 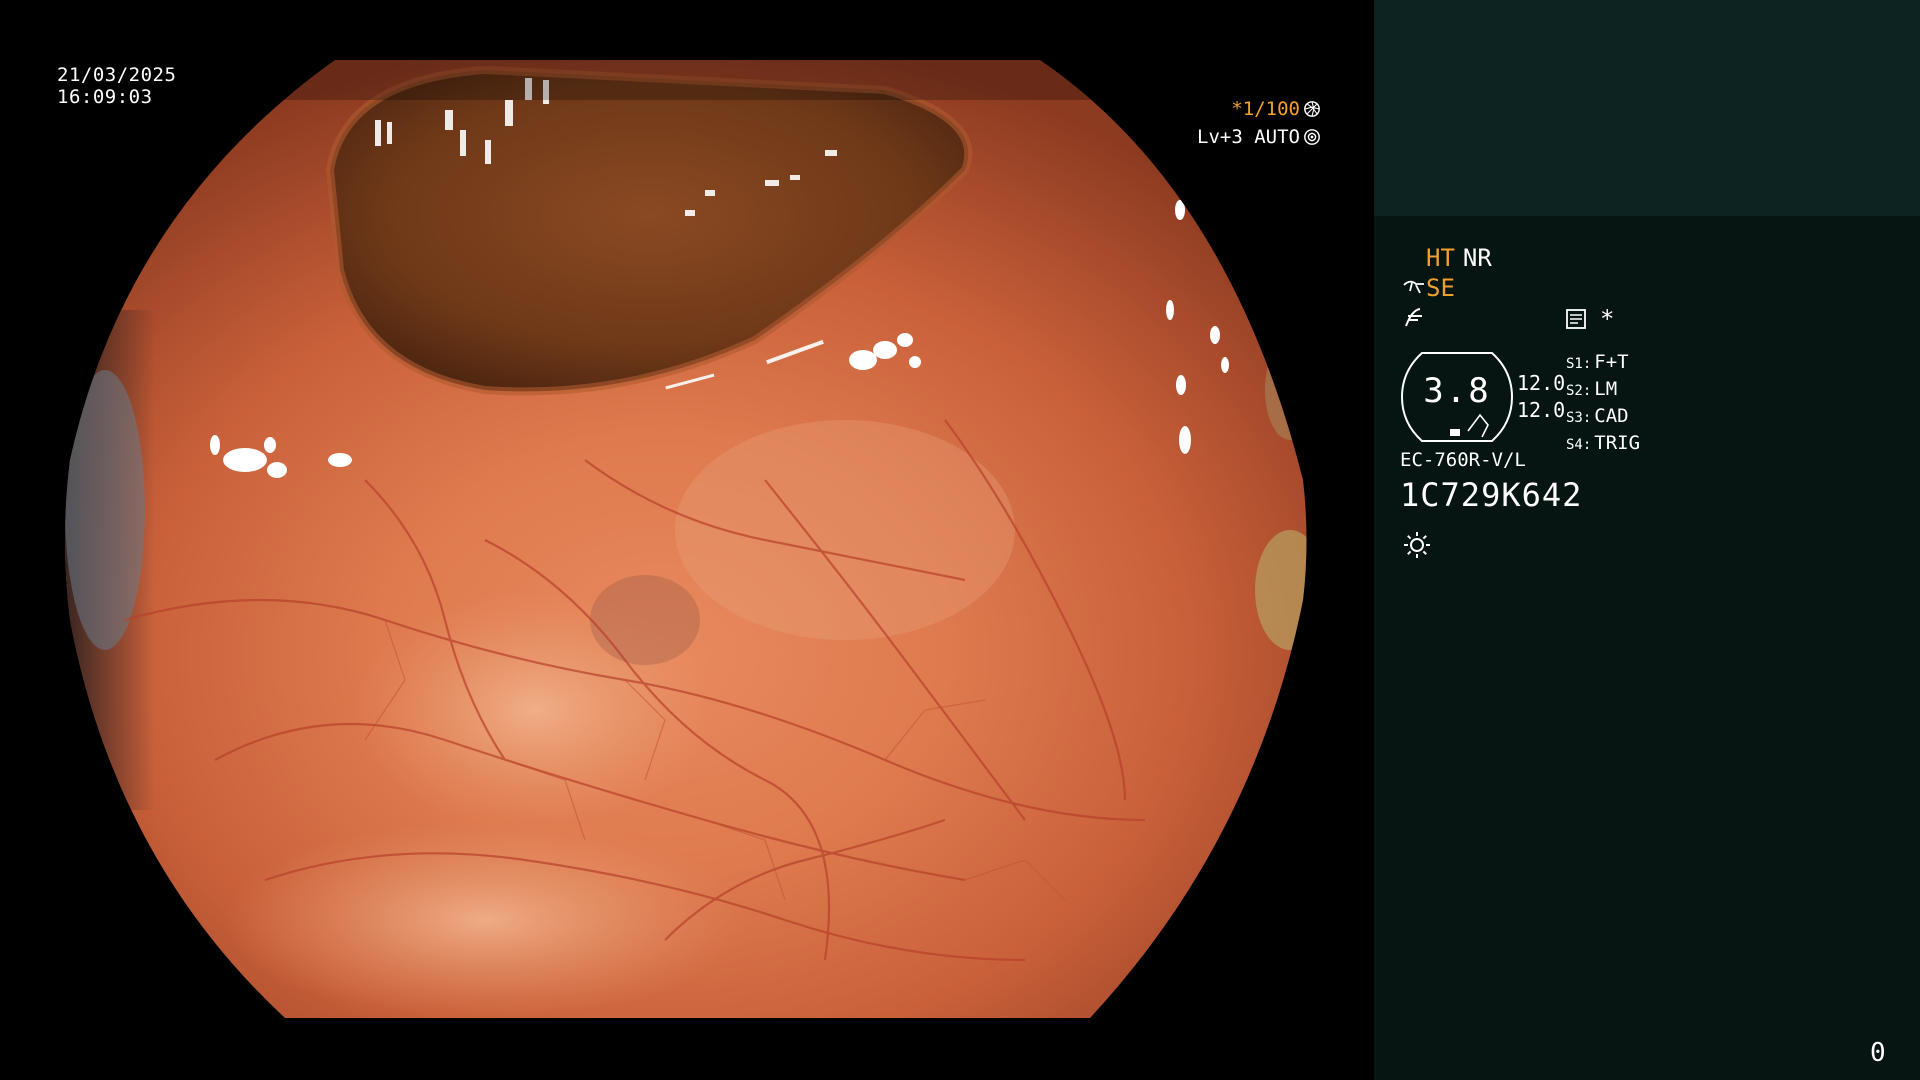 What do you see at coordinates (1579, 418) in the screenshot?
I see `switch-key: S3:` at bounding box center [1579, 418].